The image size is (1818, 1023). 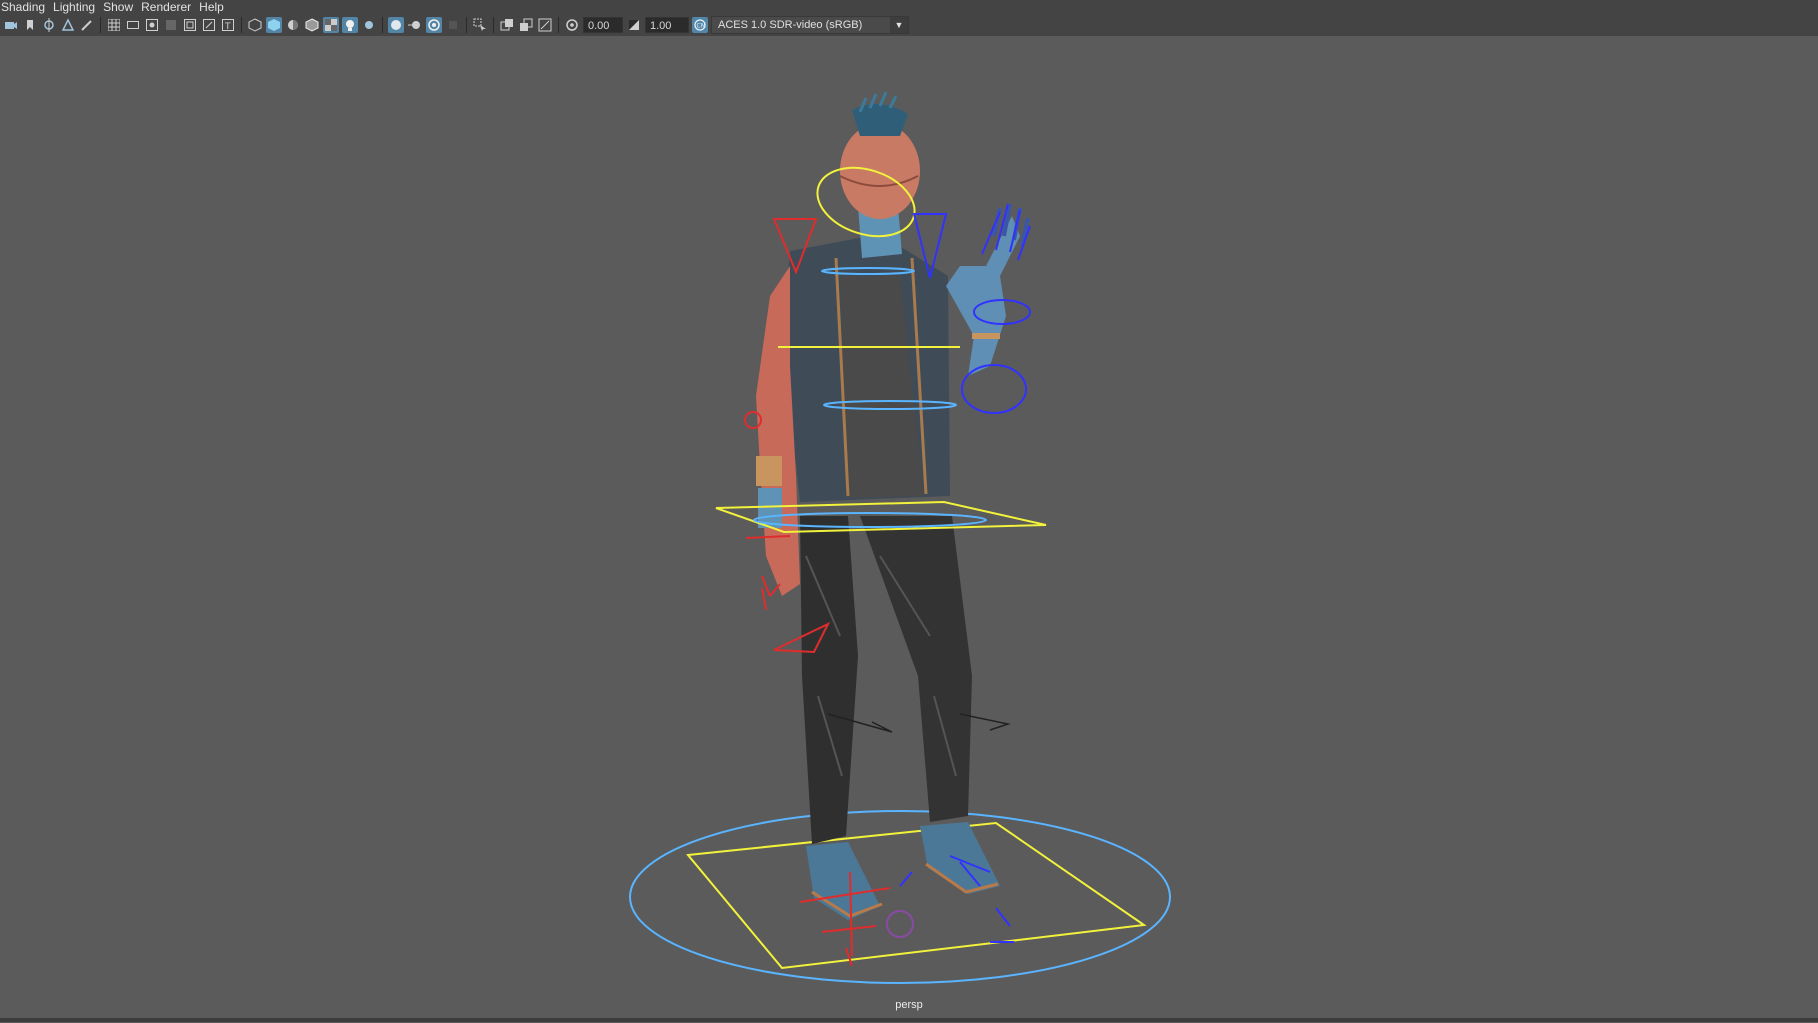 I want to click on wireframe-icon, so click(x=255, y=25).